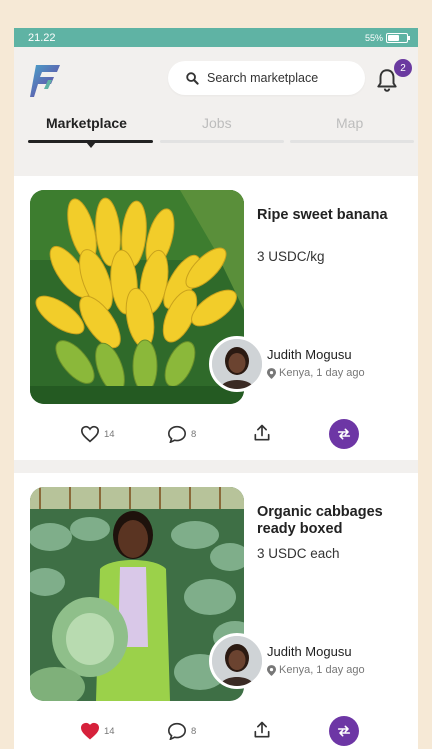 This screenshot has width=432, height=749. What do you see at coordinates (332, 521) in the screenshot?
I see `post-title: Organic cabbages ready boxed` at bounding box center [332, 521].